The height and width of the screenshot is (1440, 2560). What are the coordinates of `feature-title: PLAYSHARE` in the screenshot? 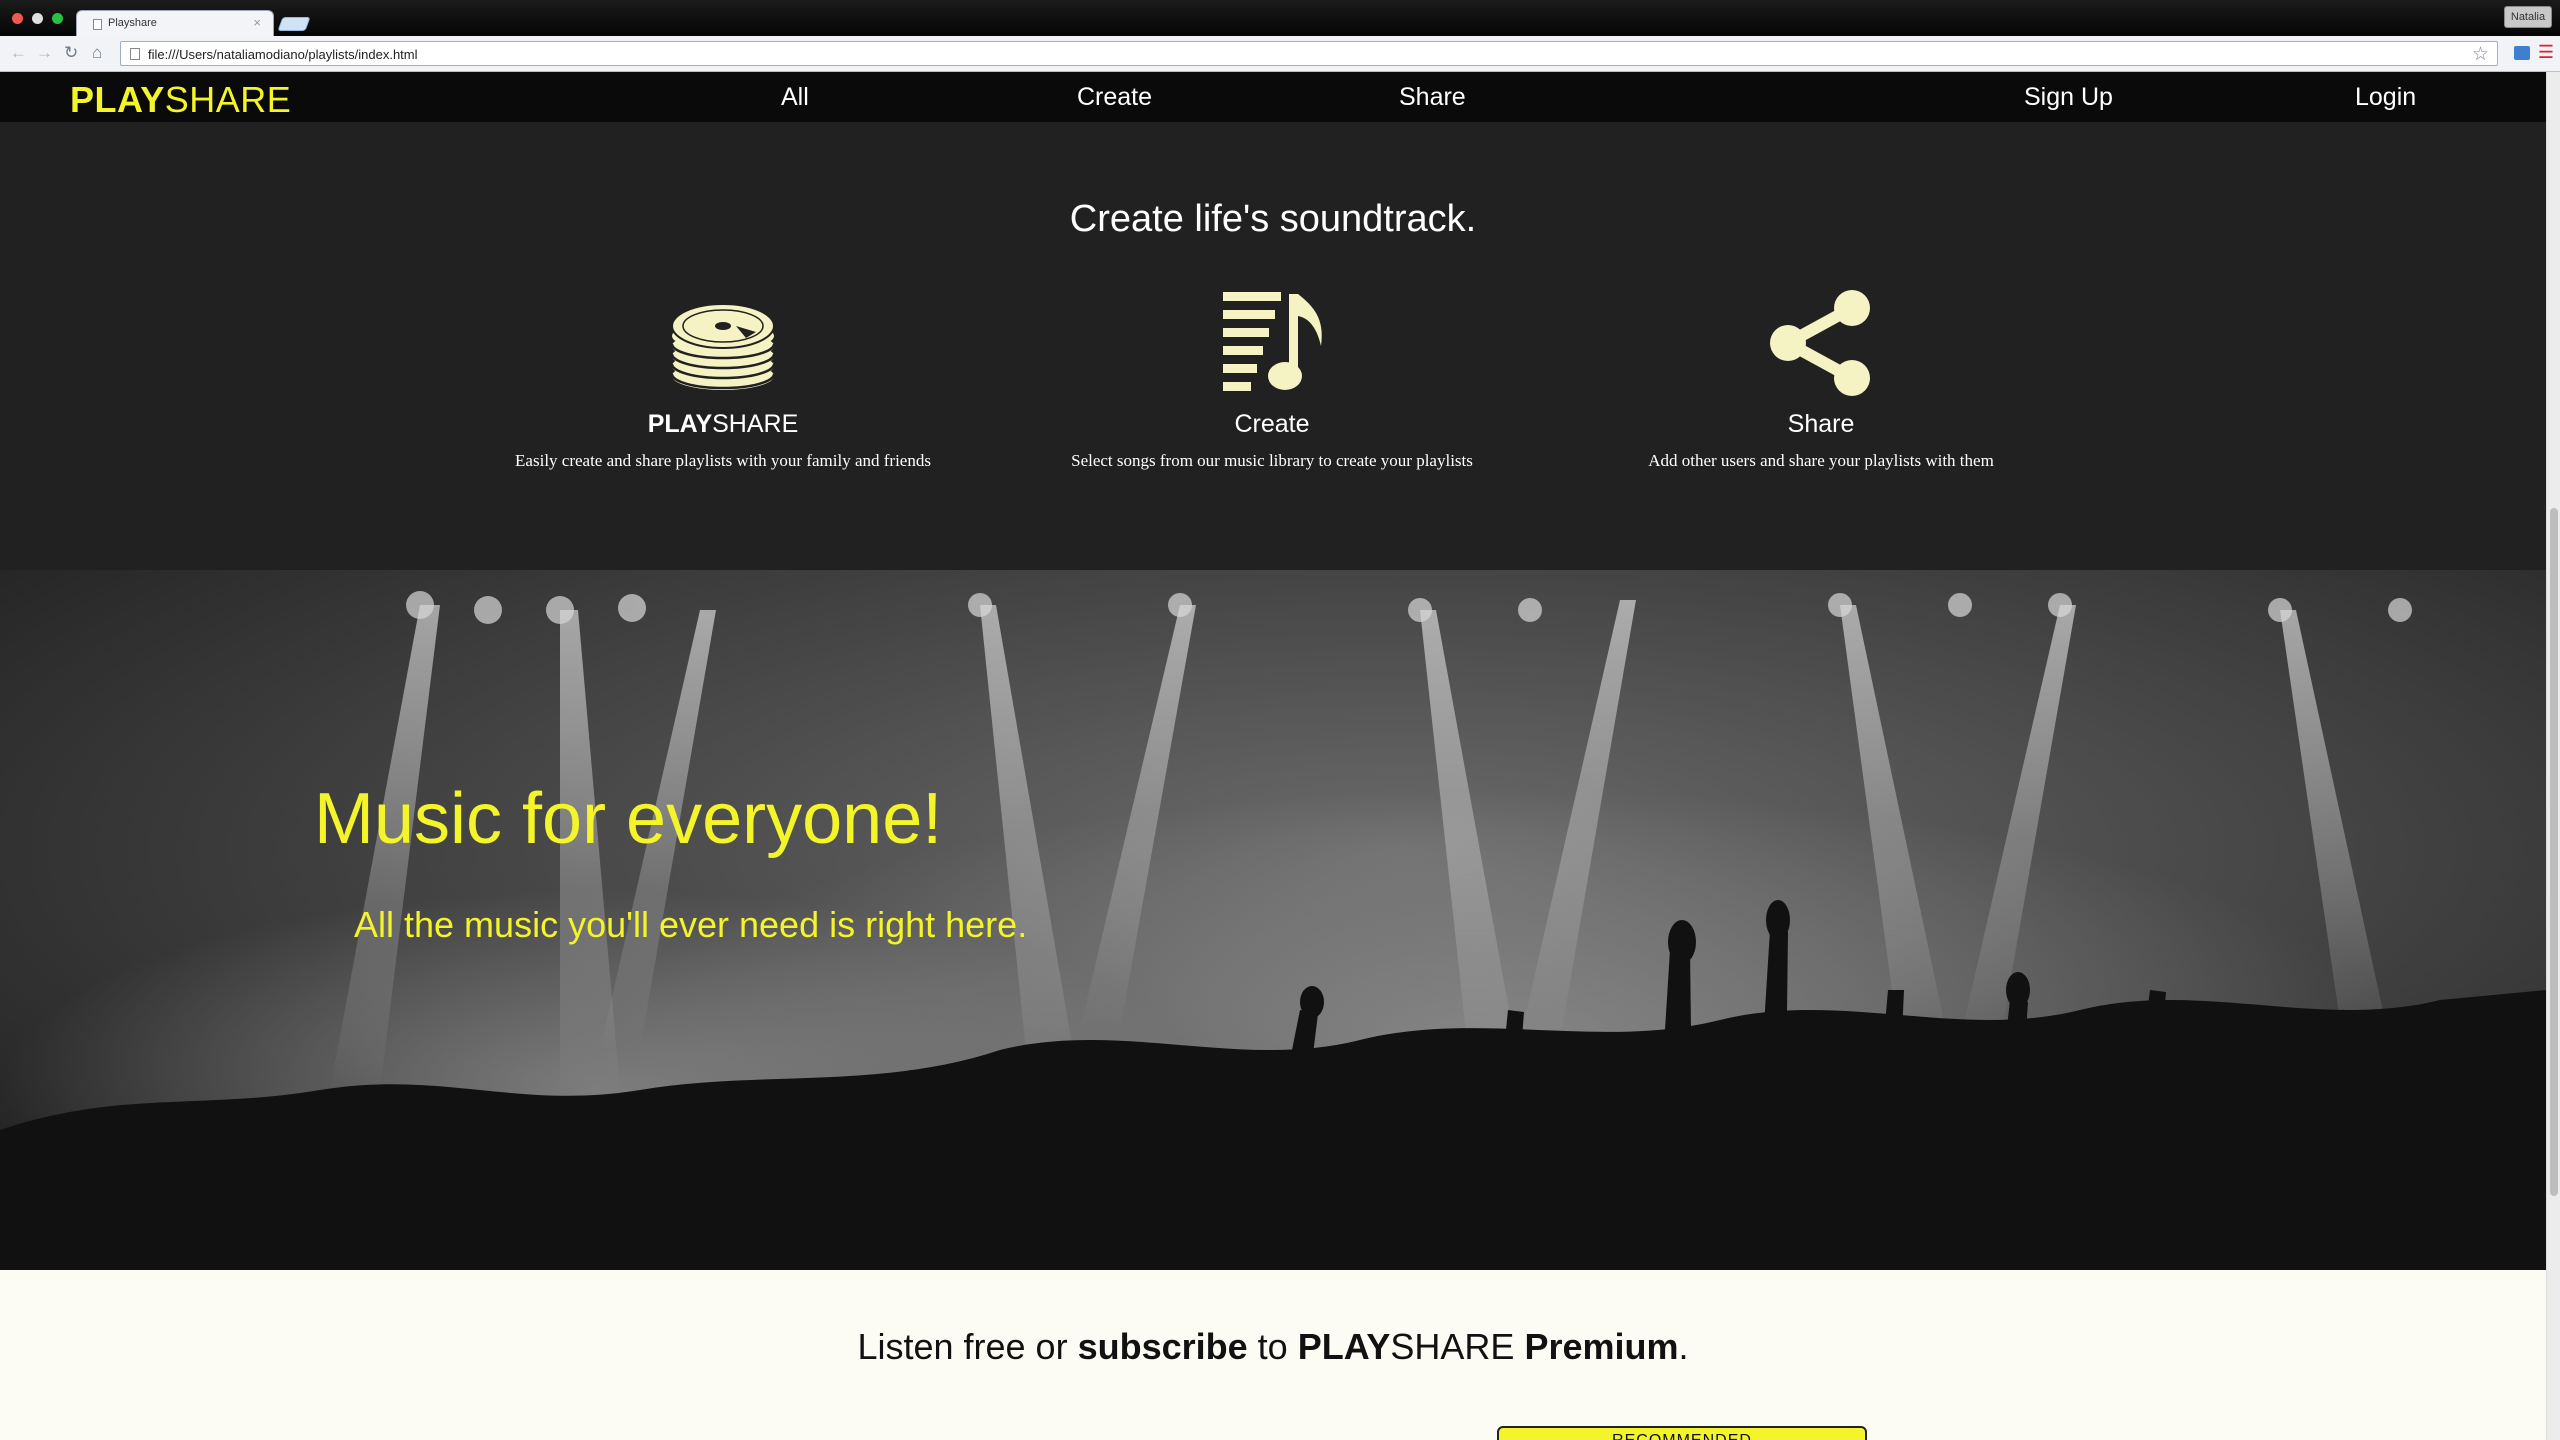 It's located at (723, 424).